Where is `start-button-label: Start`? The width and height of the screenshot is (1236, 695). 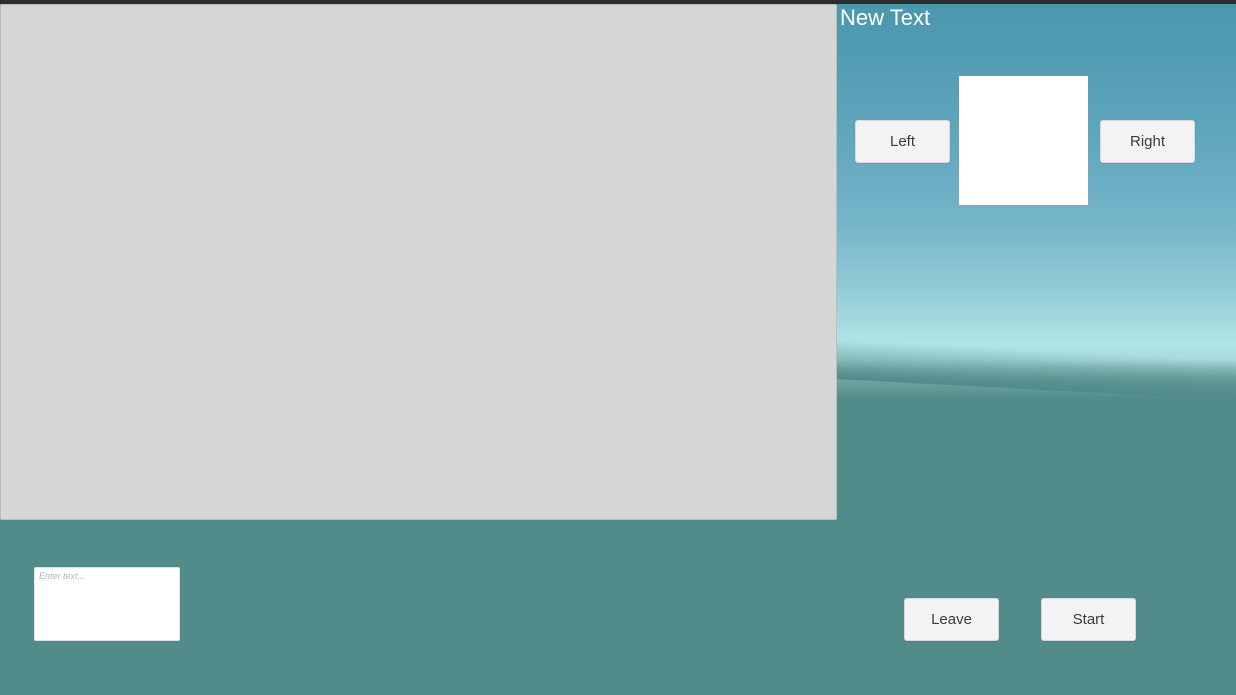 start-button-label: Start is located at coordinates (1088, 619).